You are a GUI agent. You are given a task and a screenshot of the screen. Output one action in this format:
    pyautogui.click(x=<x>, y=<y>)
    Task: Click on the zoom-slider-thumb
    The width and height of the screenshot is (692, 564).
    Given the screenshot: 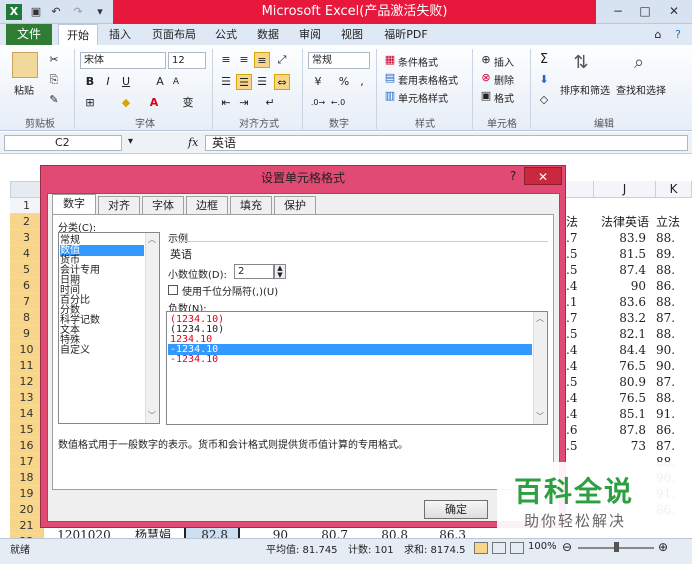 What is the action you would take?
    pyautogui.click(x=616, y=547)
    